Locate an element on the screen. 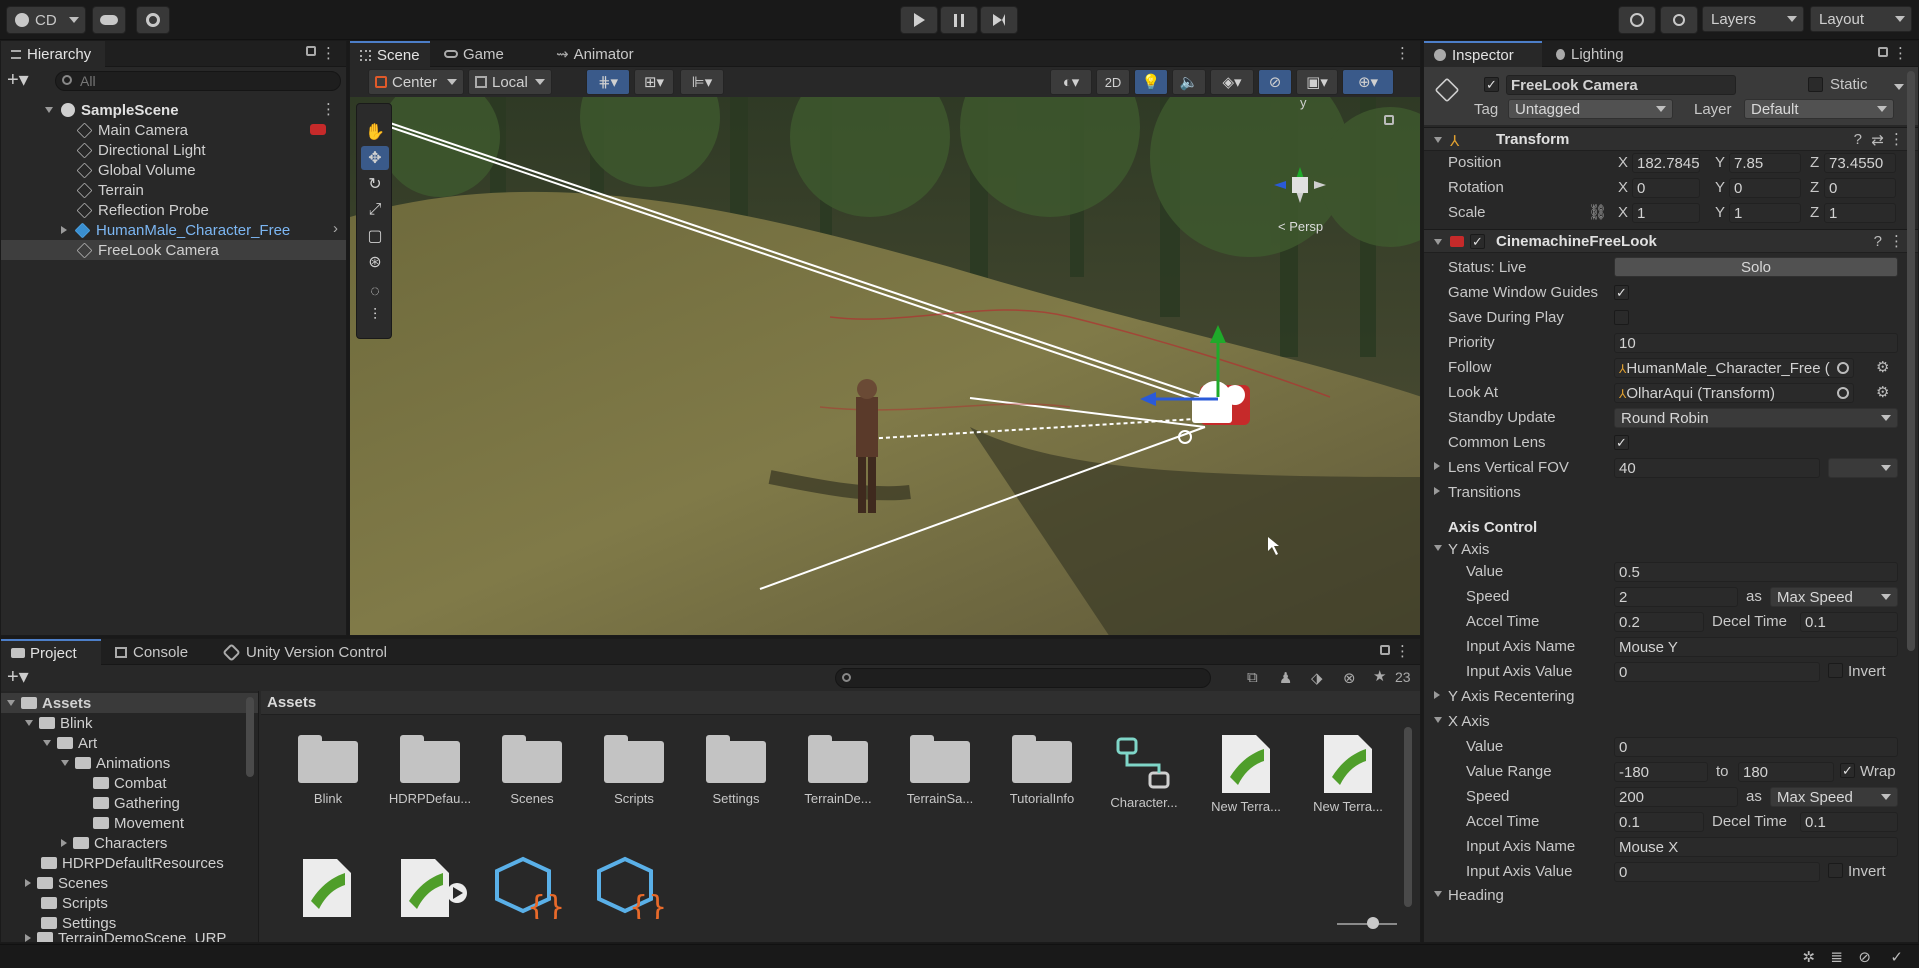 This screenshot has height=968, width=1919. layer-dropdown: Default is located at coordinates (1819, 109).